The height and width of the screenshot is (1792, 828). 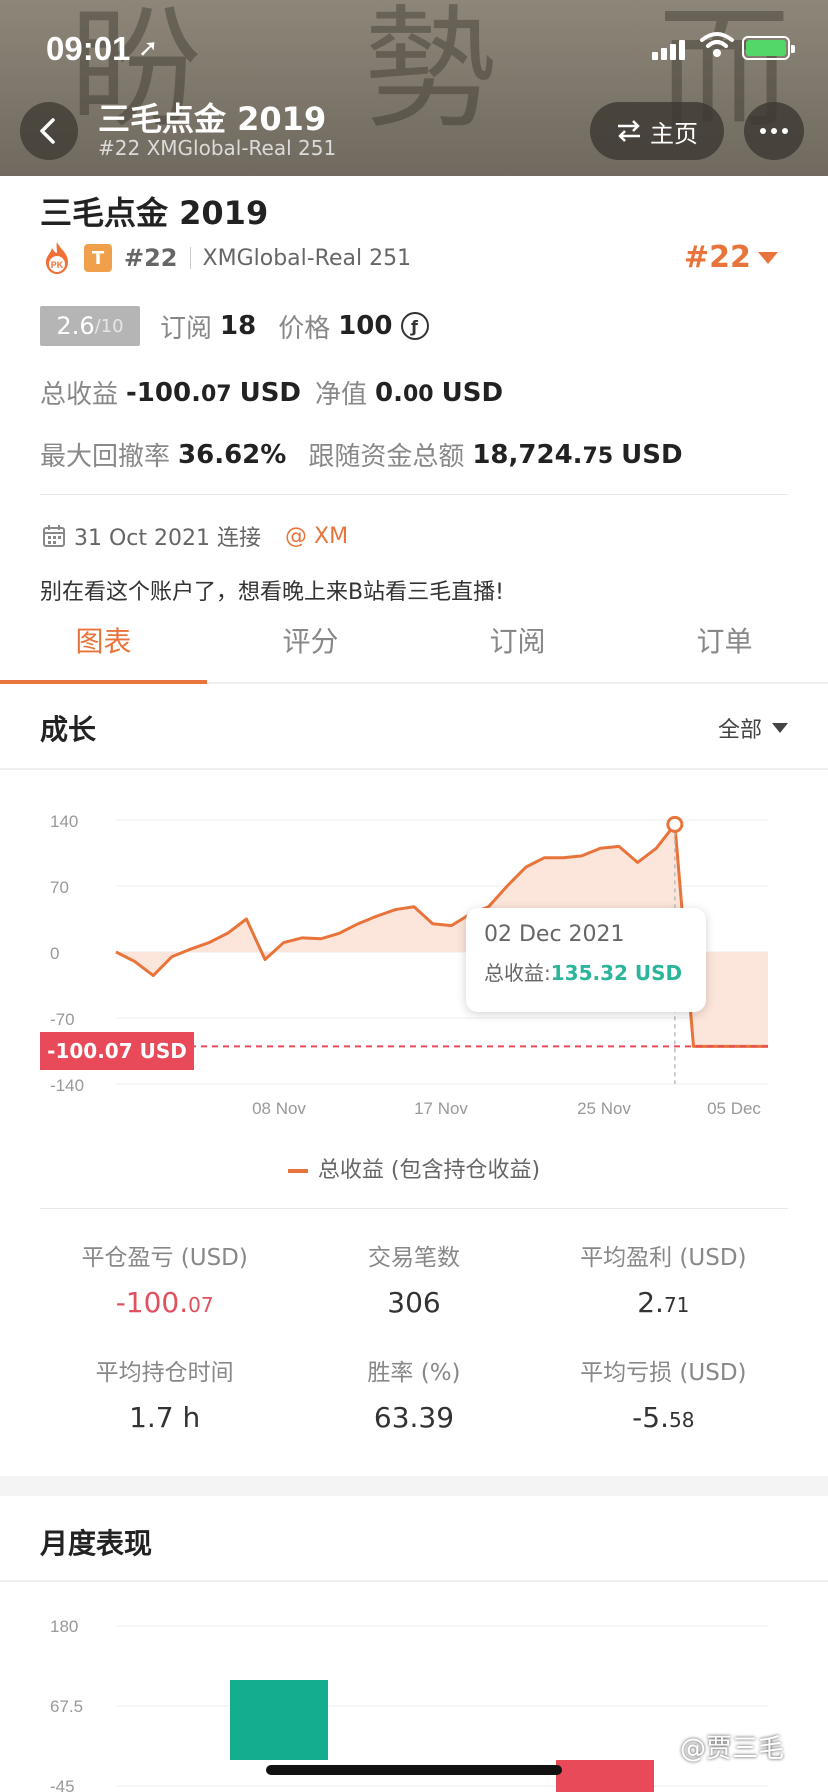 What do you see at coordinates (151, 258) in the screenshot?
I see `rank-number: #22` at bounding box center [151, 258].